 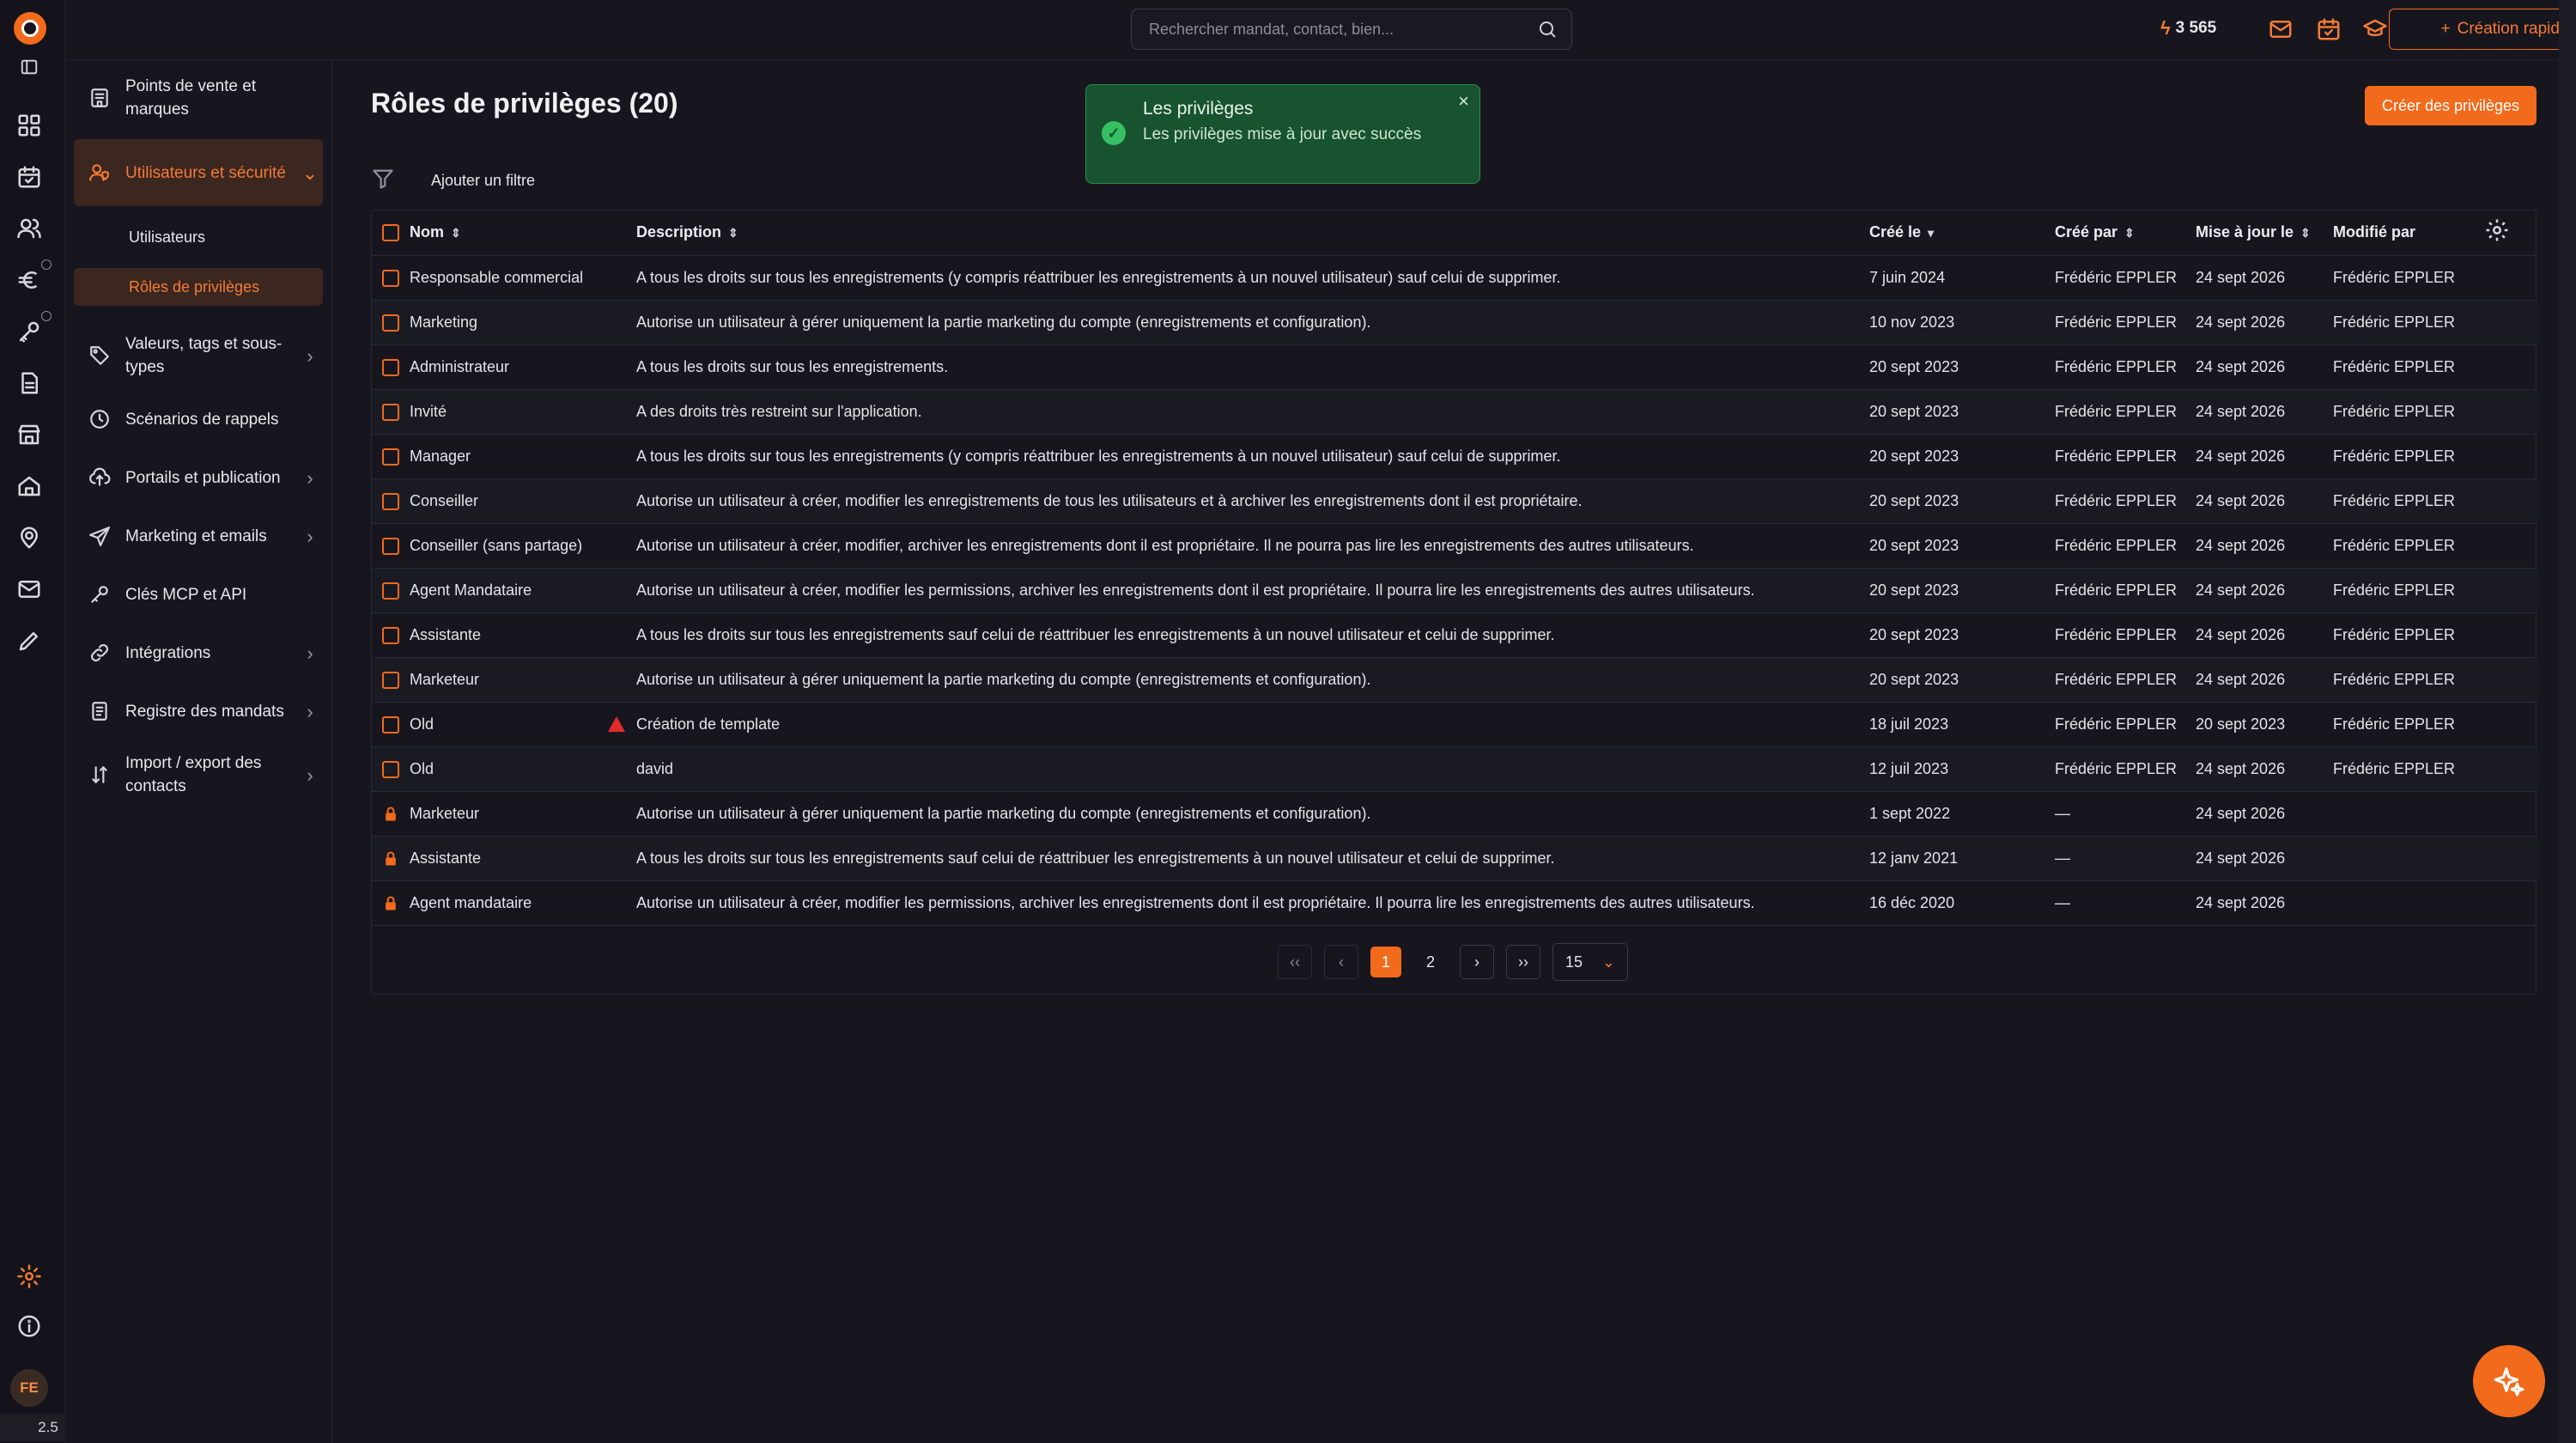 What do you see at coordinates (2408, 233) in the screenshot?
I see `column-header-modified-by: Modifié par` at bounding box center [2408, 233].